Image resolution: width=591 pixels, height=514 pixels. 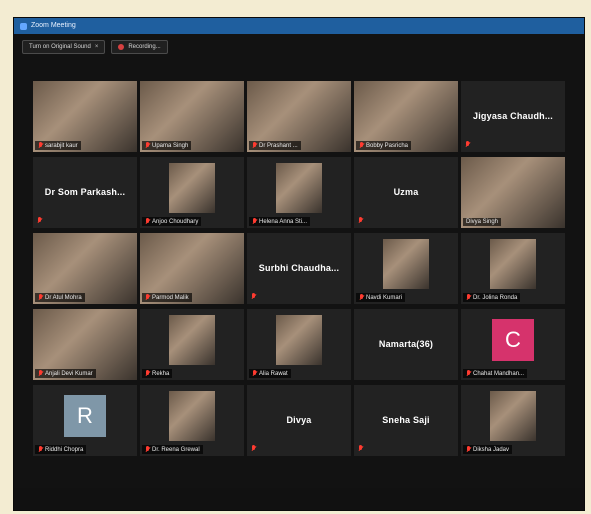 I want to click on participant-name-tag: Anjoo Choudhary, so click(x=172, y=221).